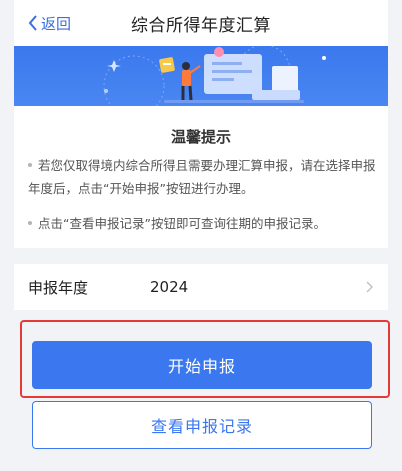 The width and height of the screenshot is (402, 471). Describe the element at coordinates (202, 365) in the screenshot. I see `start-declaration-button: 开始申报` at that location.